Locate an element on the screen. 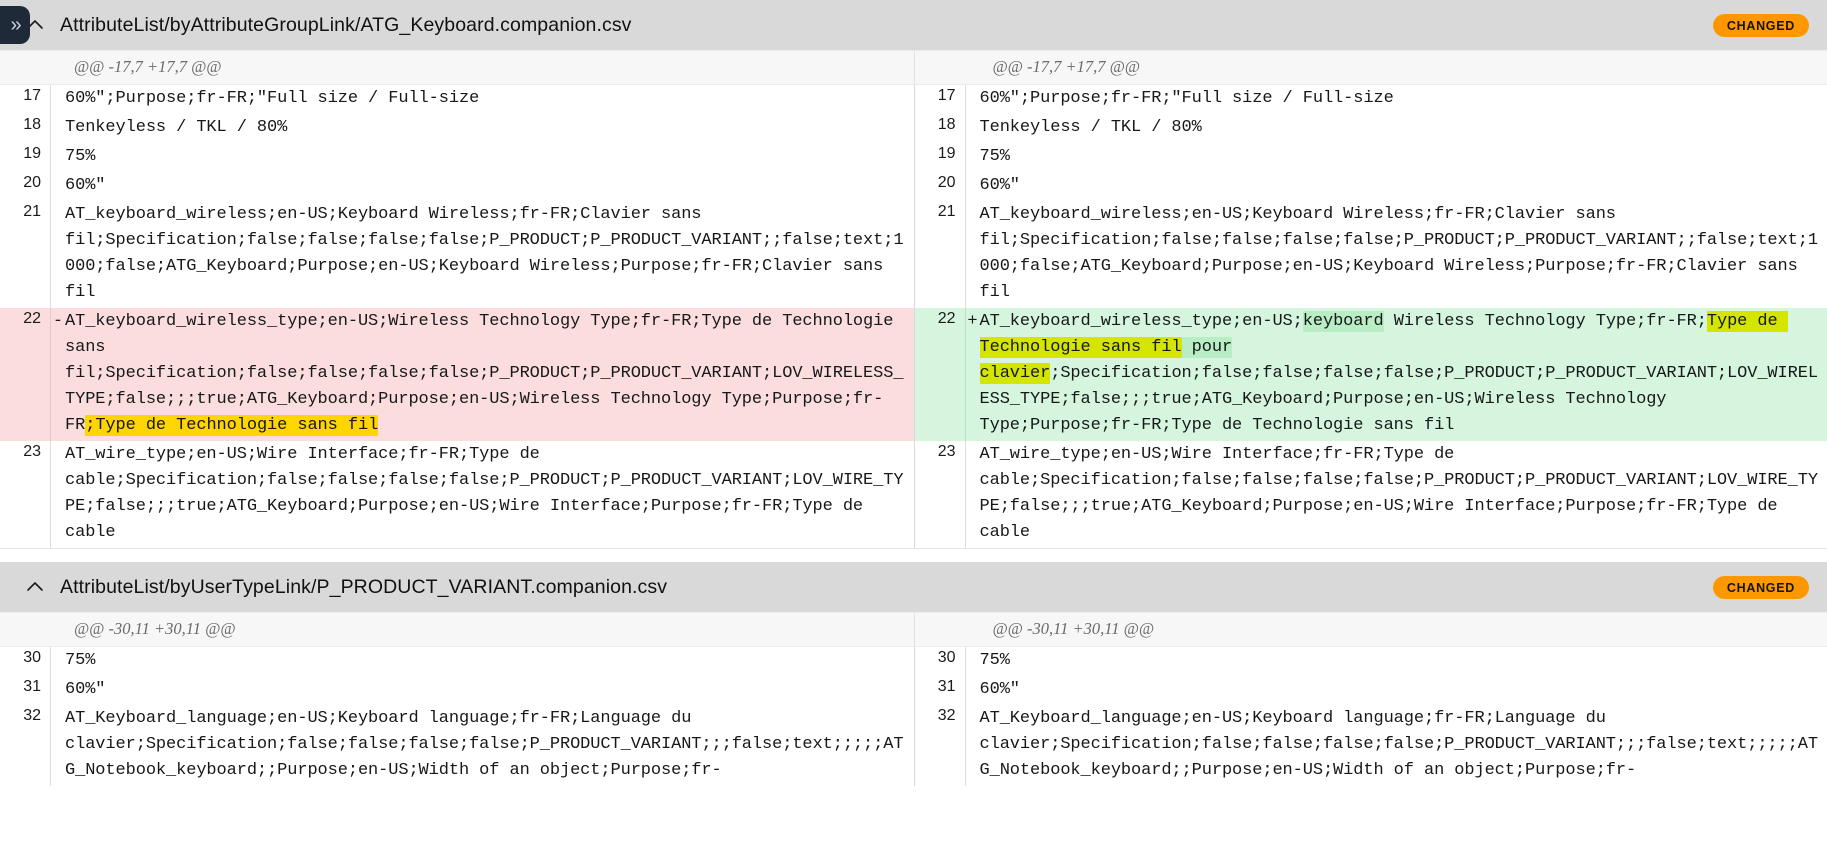  double-chevron-right-icon: » is located at coordinates (15, 24).